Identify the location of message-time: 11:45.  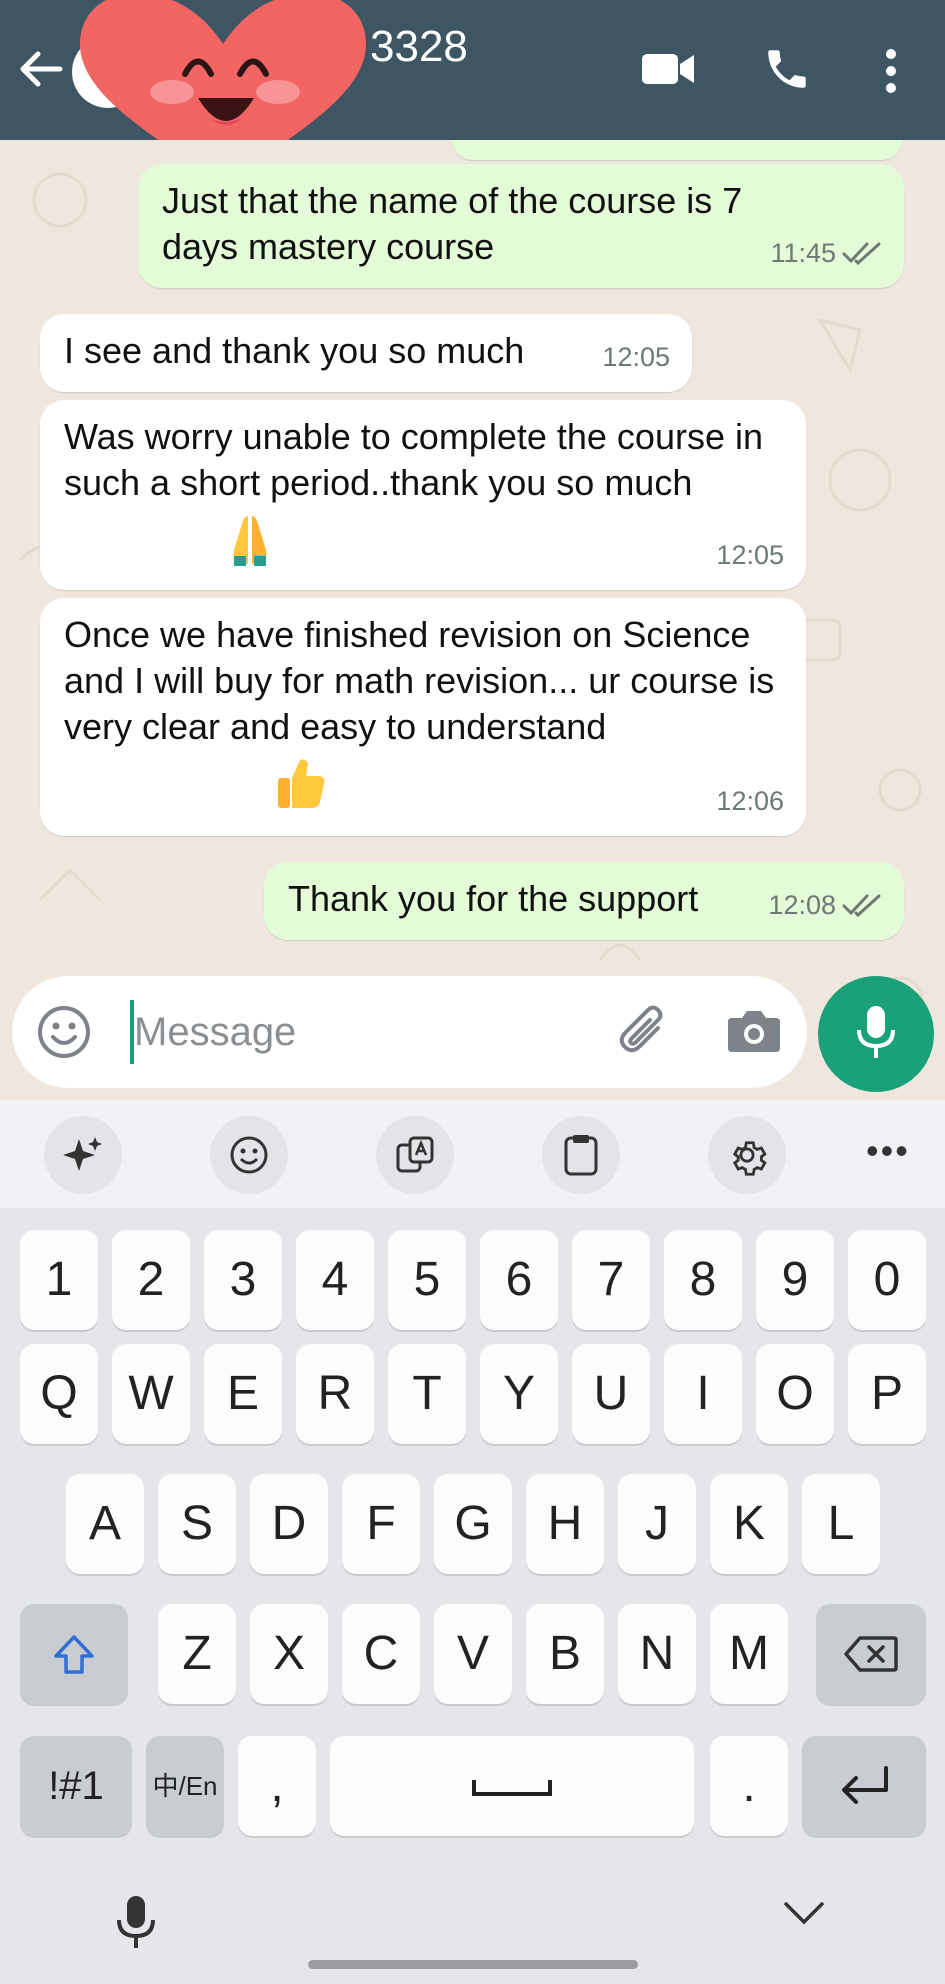
(803, 253).